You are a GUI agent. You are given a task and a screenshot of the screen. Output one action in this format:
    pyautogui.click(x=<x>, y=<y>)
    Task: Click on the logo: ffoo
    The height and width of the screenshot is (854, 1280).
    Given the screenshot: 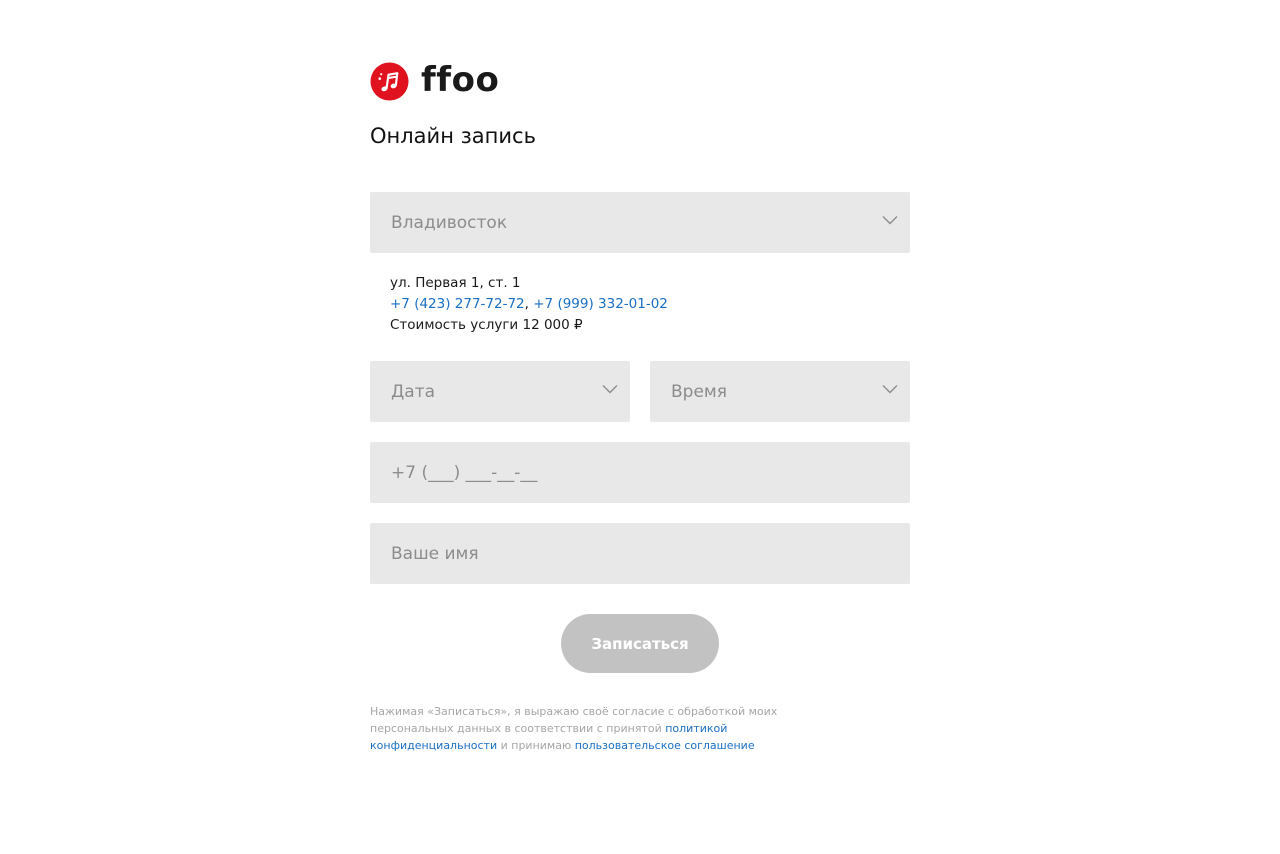 What is the action you would take?
    pyautogui.click(x=435, y=80)
    